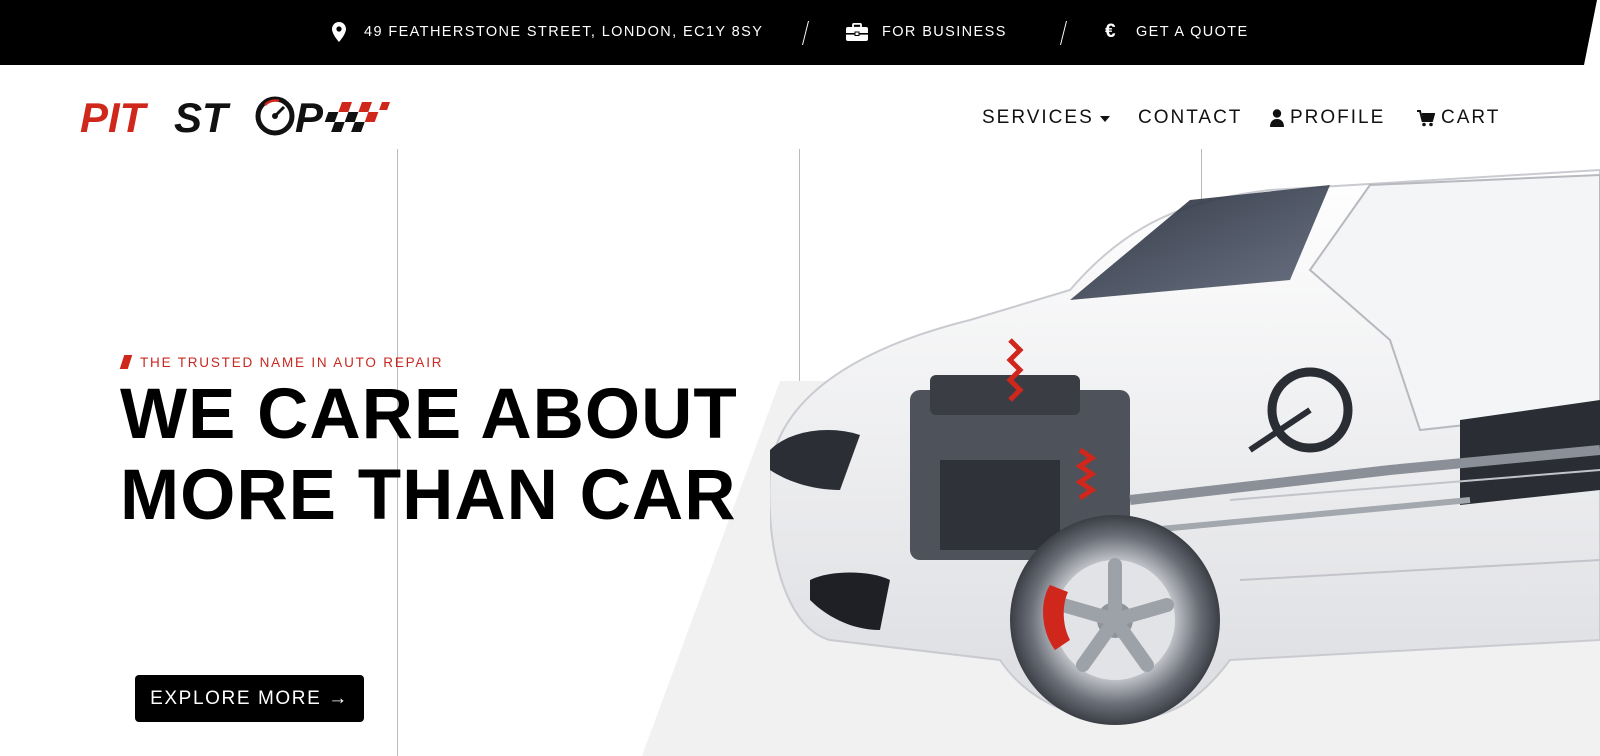  Describe the element at coordinates (429, 414) in the screenshot. I see `hero-headline-line1: WE CARE ABOUT` at that location.